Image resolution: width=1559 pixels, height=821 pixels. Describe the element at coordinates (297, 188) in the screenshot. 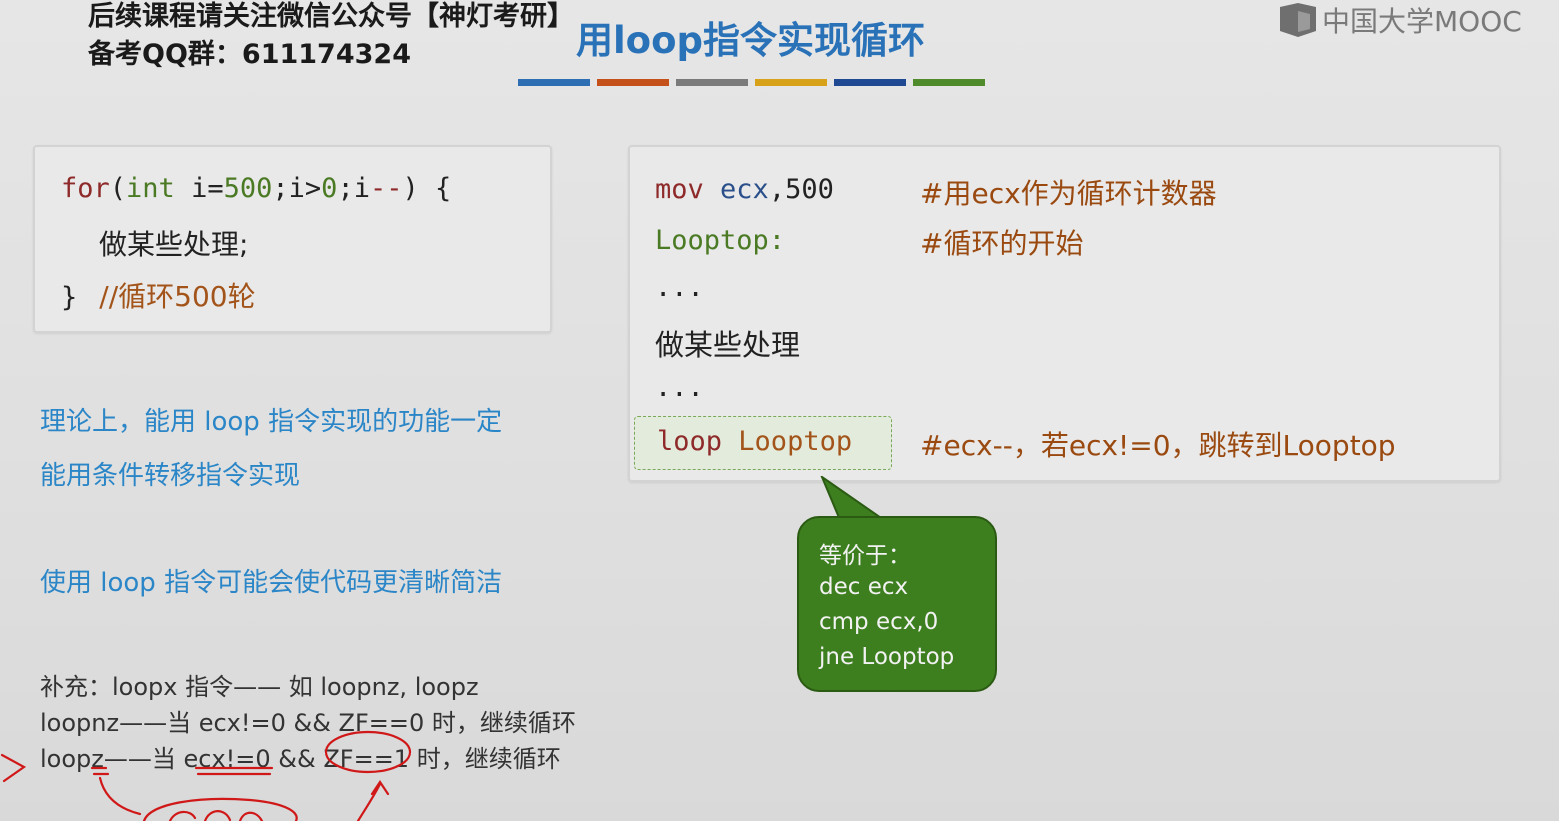

I see `code-text: ;i>` at that location.